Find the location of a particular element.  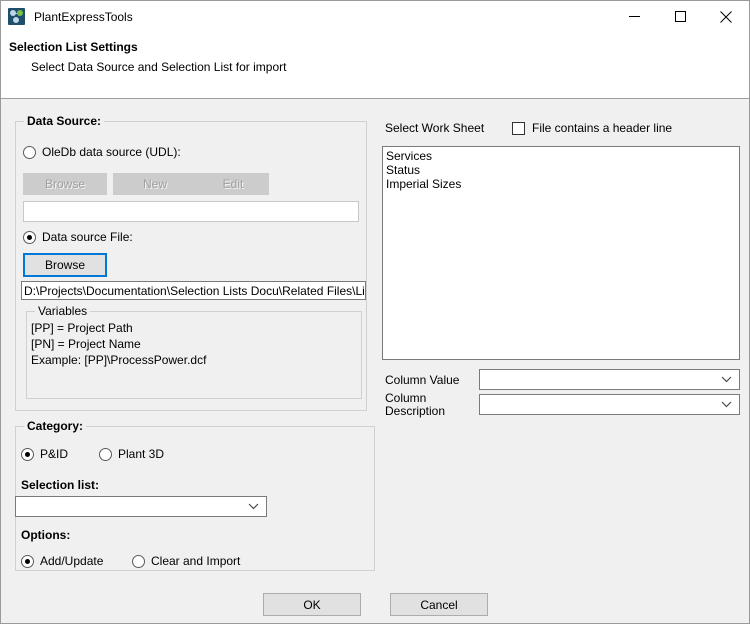

radio-option-clear-and-import: Clear and Import is located at coordinates (186, 561).